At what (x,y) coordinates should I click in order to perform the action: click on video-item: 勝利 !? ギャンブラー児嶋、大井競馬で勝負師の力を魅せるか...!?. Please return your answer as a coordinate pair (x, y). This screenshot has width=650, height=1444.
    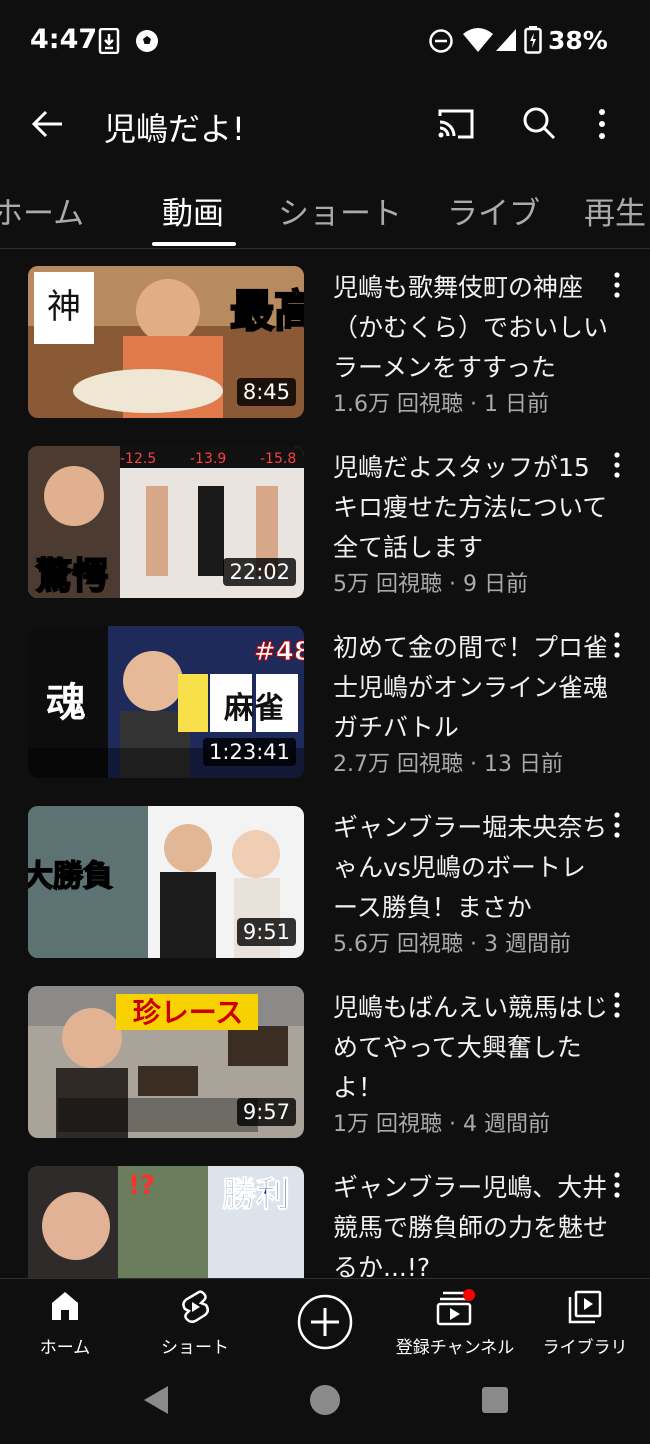
    Looking at the image, I should click on (325, 1213).